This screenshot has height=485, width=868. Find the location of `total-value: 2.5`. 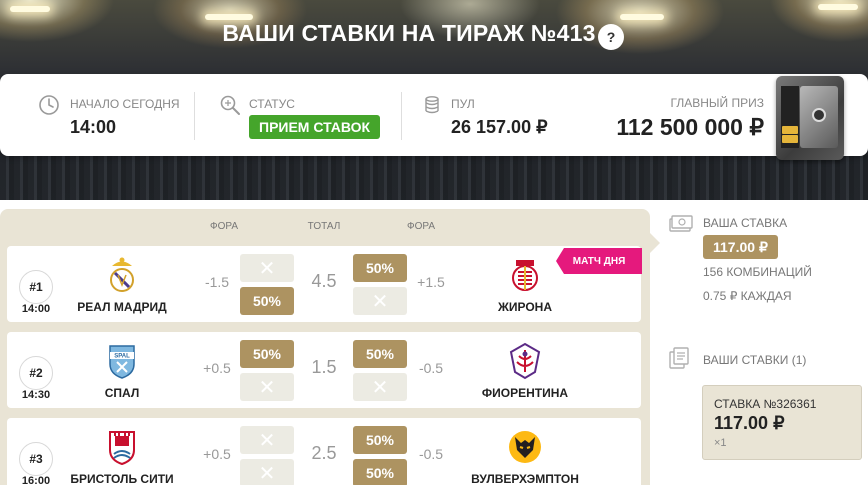

total-value: 2.5 is located at coordinates (324, 453).